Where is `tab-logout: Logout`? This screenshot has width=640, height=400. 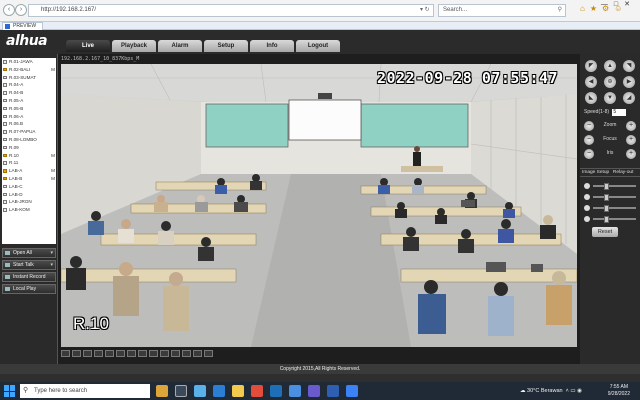
tab-logout: Logout is located at coordinates (318, 46).